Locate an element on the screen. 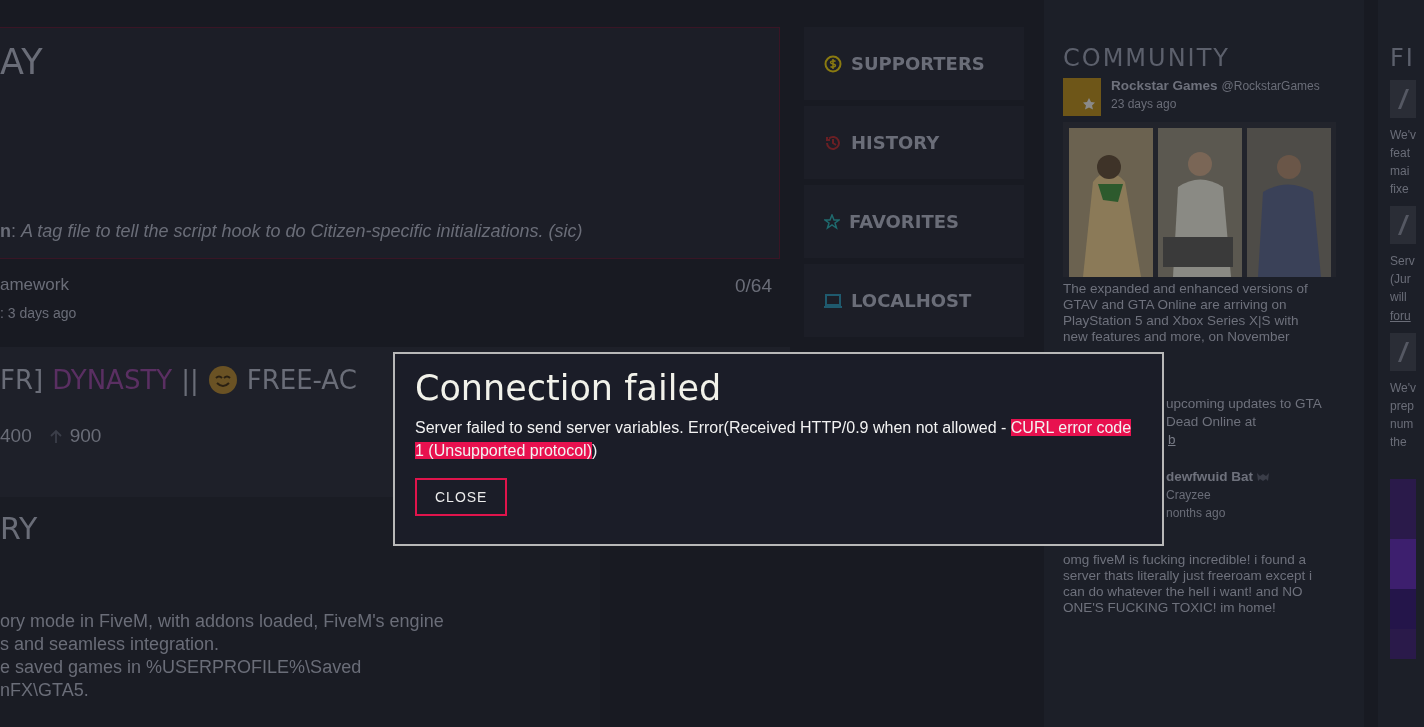 The width and height of the screenshot is (1424, 727). nav-label: FAVORITES is located at coordinates (904, 221).